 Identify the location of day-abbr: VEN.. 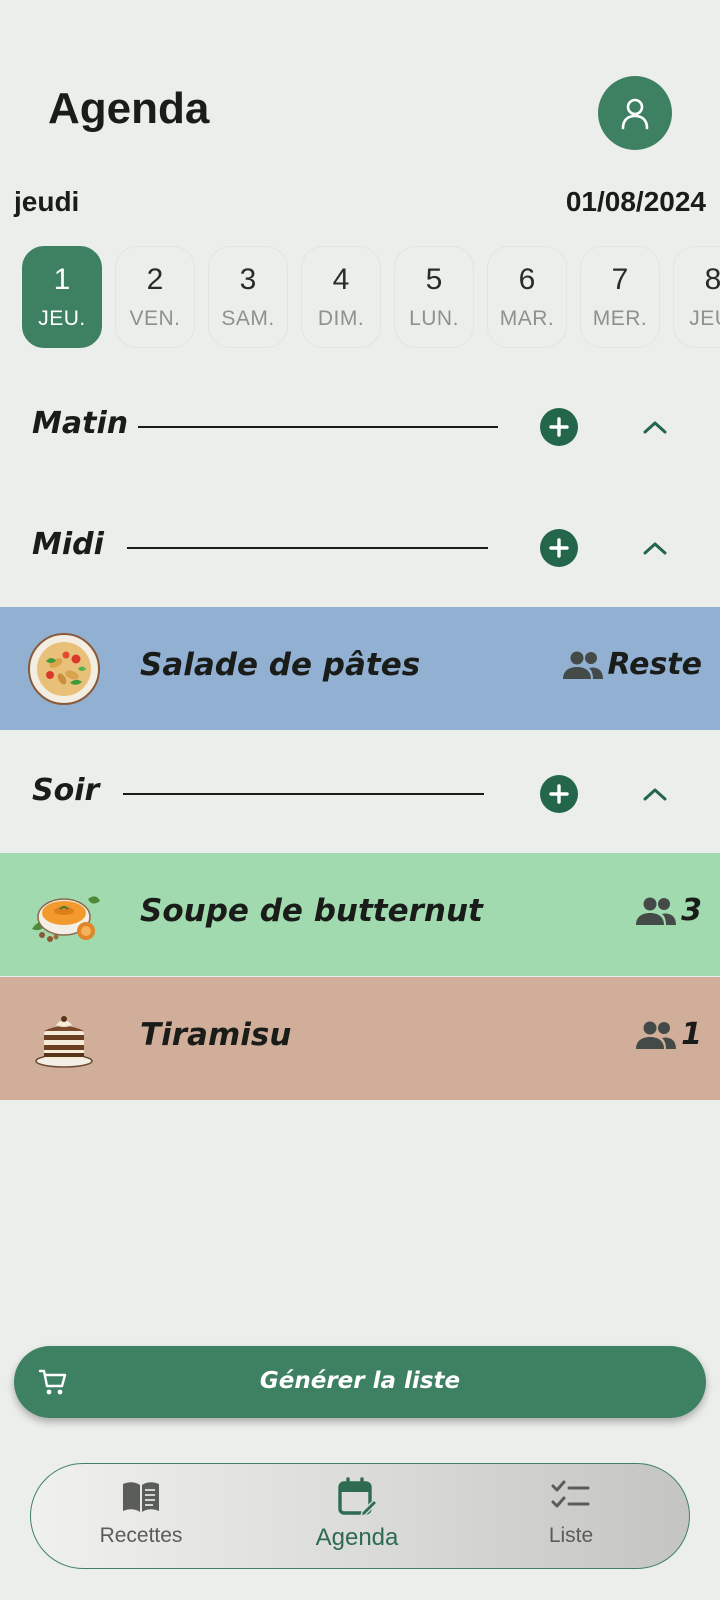
(155, 318).